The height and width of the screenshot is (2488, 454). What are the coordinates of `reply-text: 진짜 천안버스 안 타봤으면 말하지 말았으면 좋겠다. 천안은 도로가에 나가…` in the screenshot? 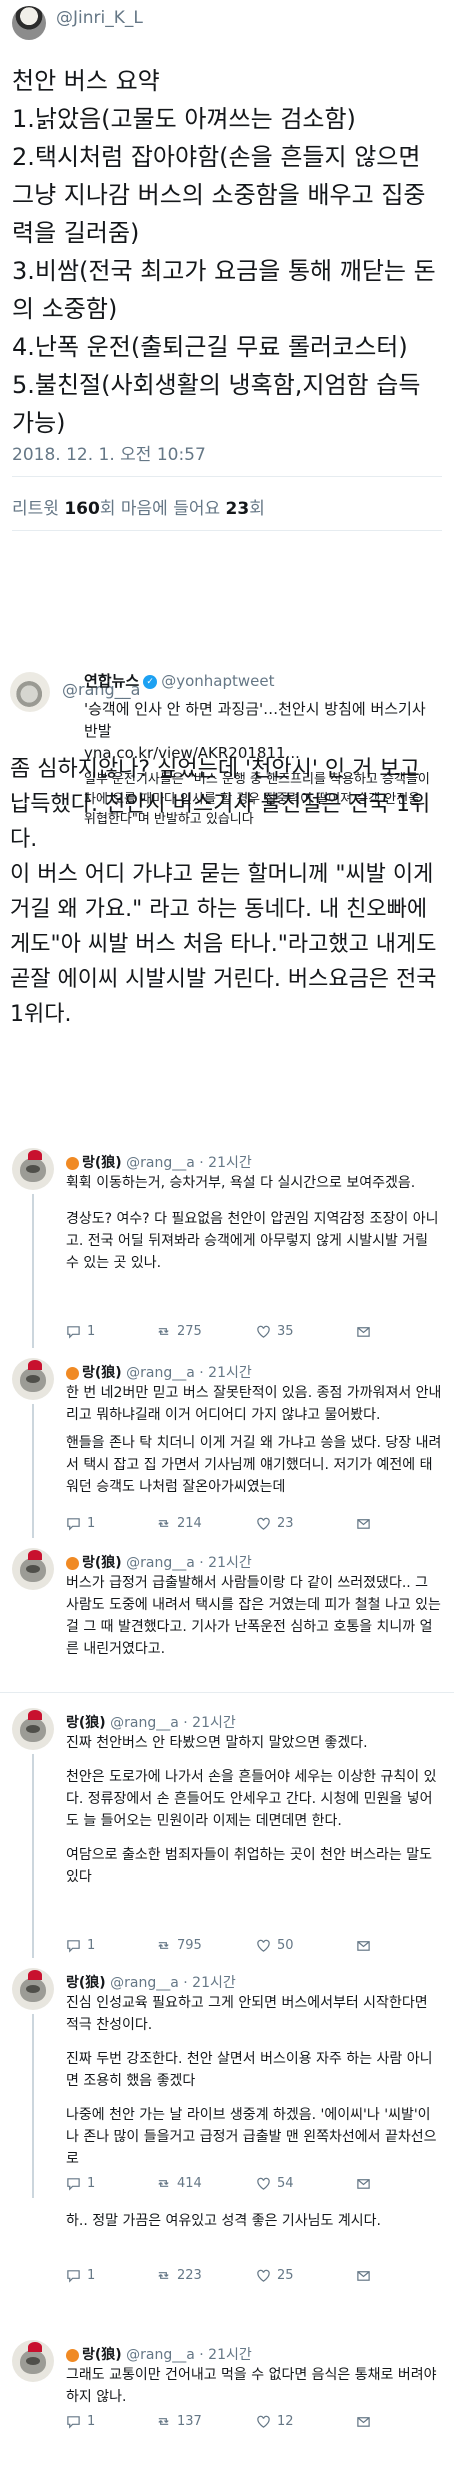 It's located at (254, 1813).